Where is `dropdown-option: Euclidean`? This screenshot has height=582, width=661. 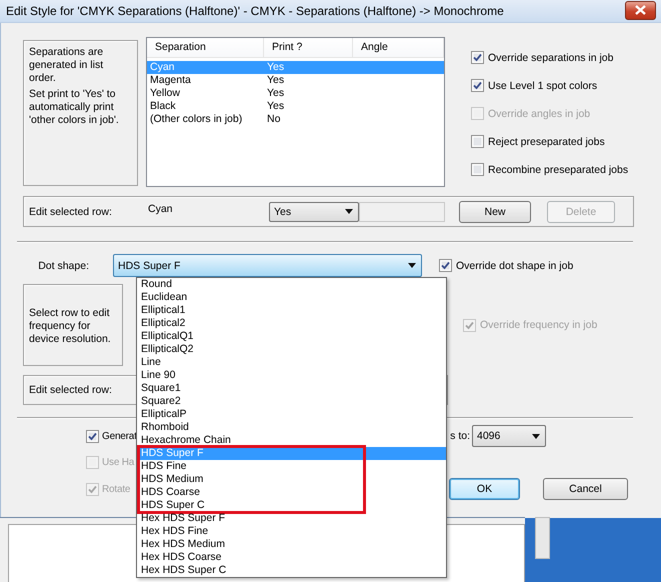 dropdown-option: Euclidean is located at coordinates (291, 297).